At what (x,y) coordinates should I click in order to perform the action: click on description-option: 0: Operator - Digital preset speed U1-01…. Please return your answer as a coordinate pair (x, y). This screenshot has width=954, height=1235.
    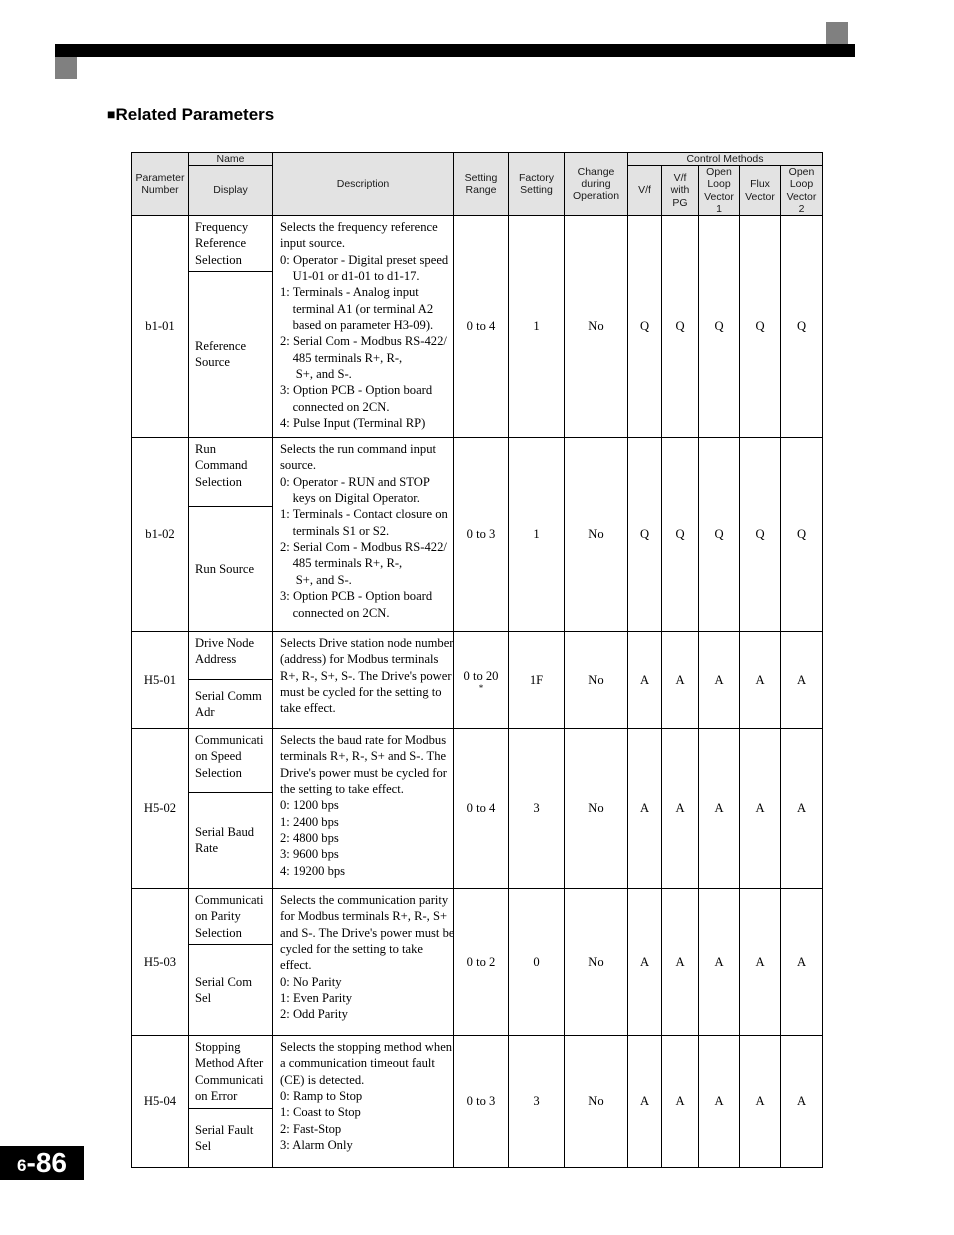
    Looking at the image, I should click on (364, 267).